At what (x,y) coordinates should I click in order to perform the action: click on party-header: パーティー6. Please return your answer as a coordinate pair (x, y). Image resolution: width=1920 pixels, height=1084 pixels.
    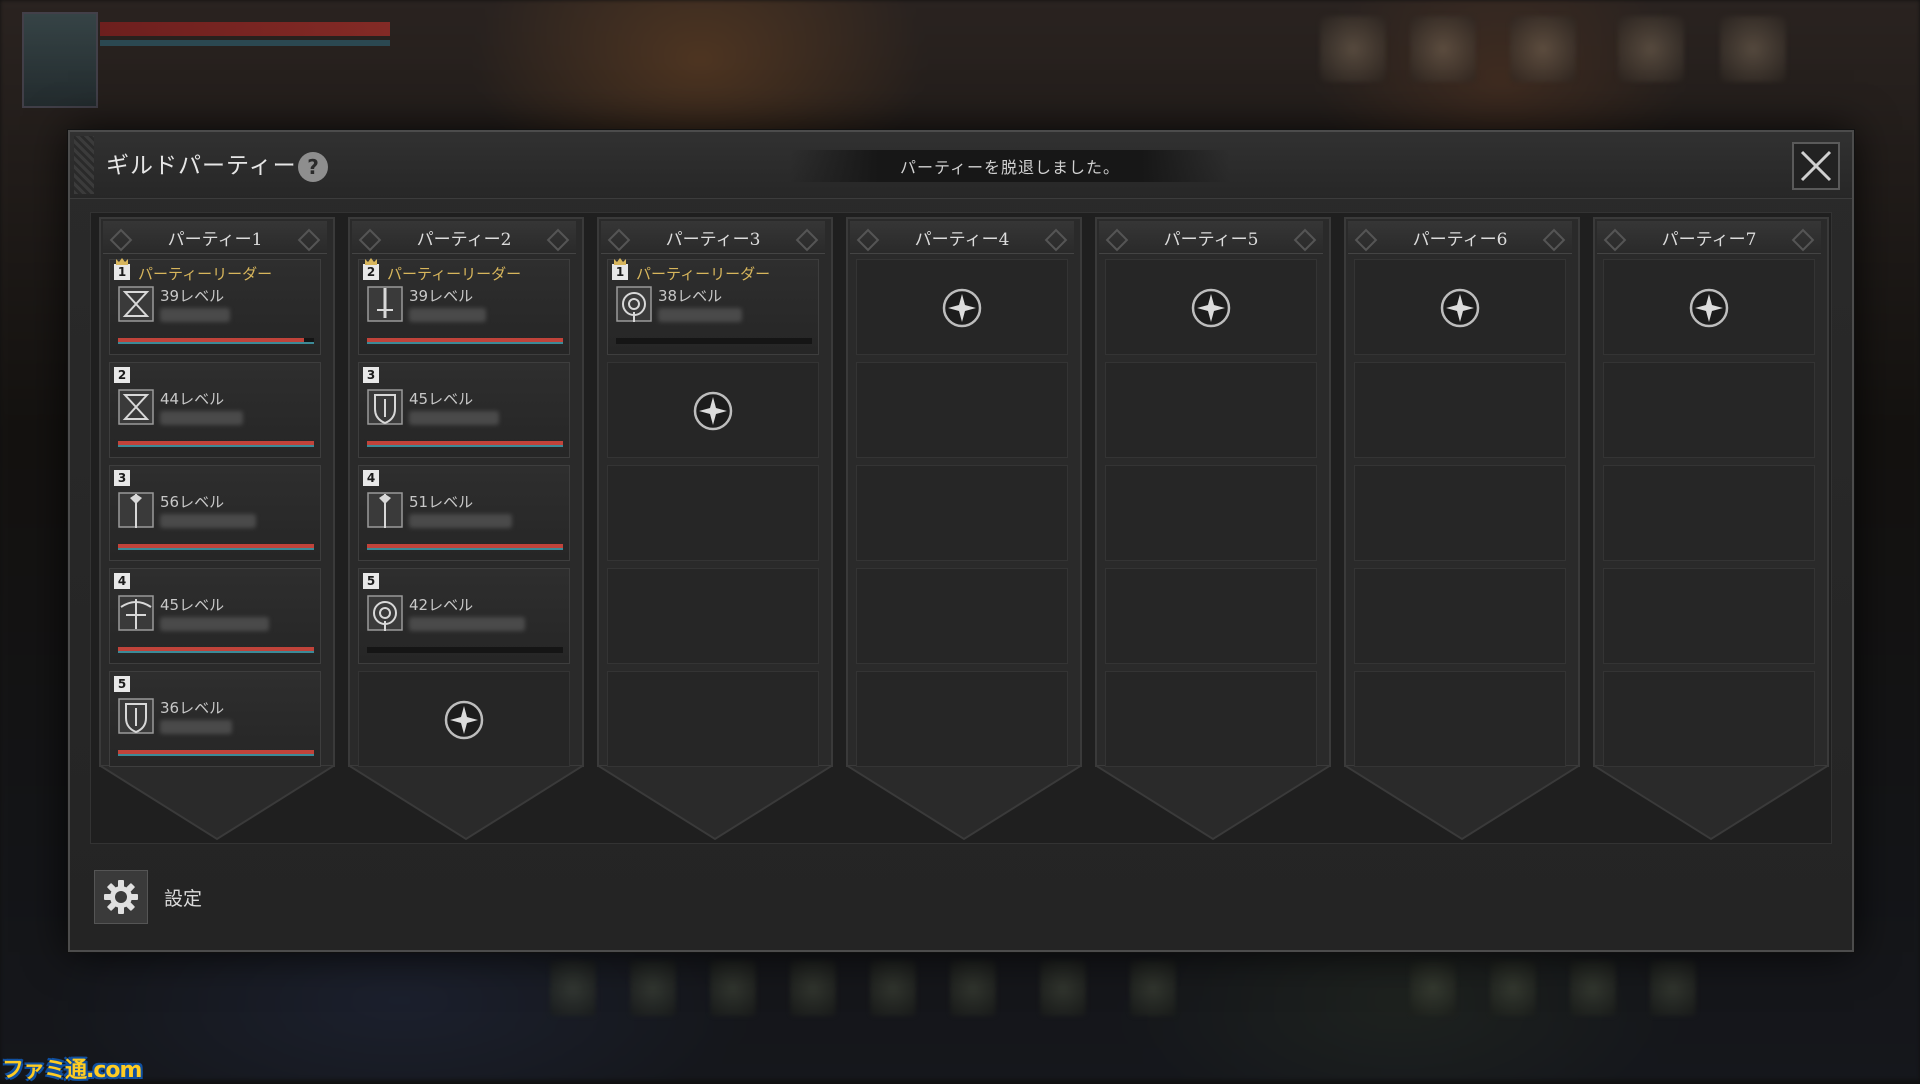
    Looking at the image, I should click on (1460, 237).